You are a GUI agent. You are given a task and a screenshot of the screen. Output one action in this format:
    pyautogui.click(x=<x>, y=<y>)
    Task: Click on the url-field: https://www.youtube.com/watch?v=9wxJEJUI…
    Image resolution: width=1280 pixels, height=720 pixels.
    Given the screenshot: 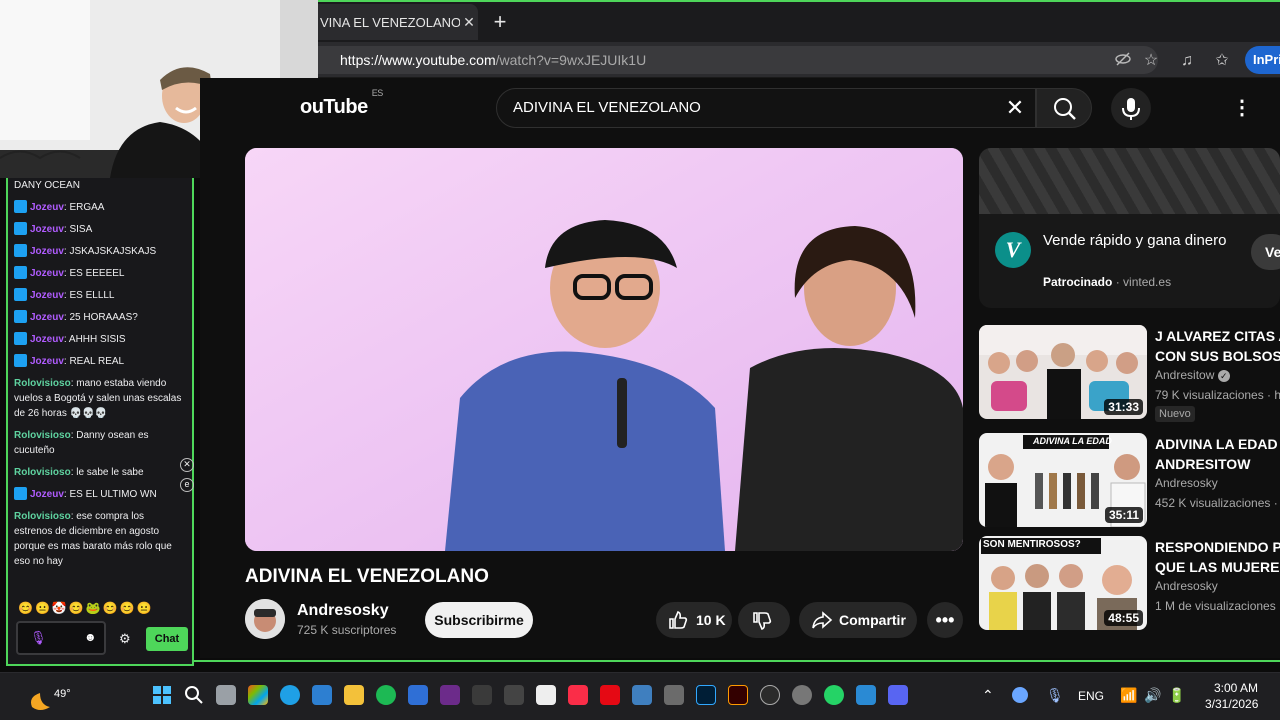 What is the action you would take?
    pyautogui.click(x=738, y=60)
    